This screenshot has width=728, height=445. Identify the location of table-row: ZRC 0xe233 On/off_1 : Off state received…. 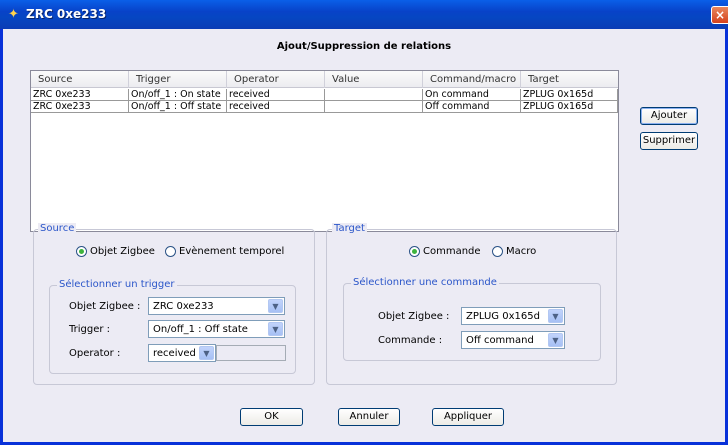
(324, 107).